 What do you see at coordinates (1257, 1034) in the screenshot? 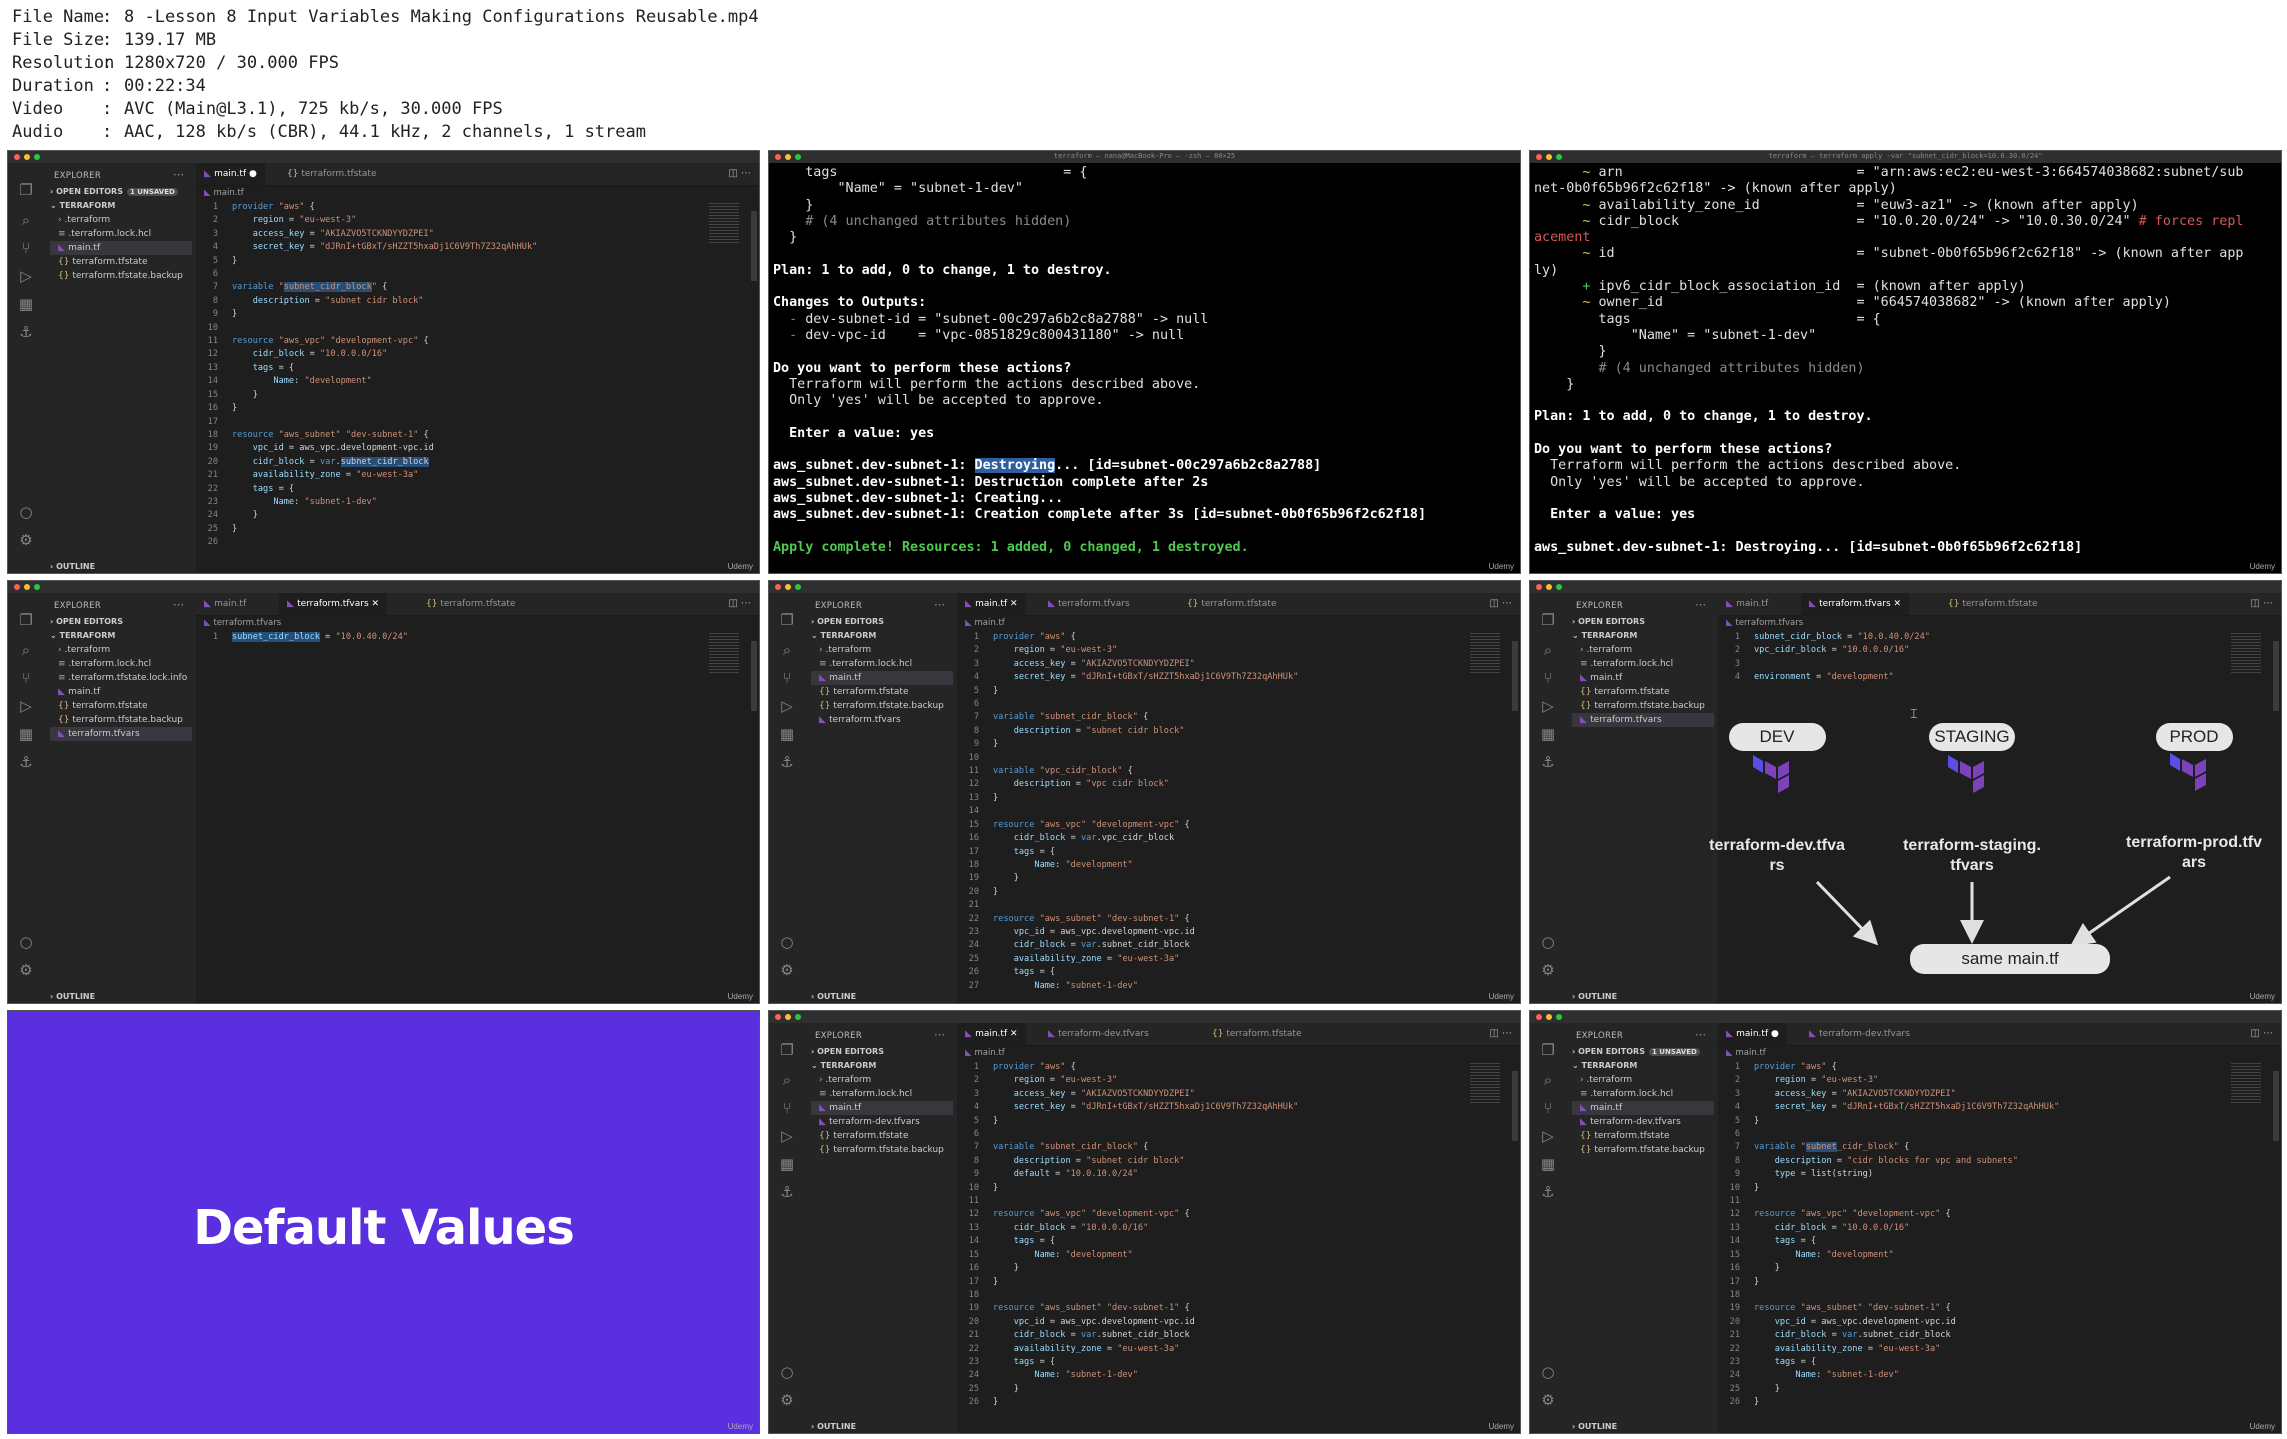
I see `editor-tab: {} terraform.tfstate` at bounding box center [1257, 1034].